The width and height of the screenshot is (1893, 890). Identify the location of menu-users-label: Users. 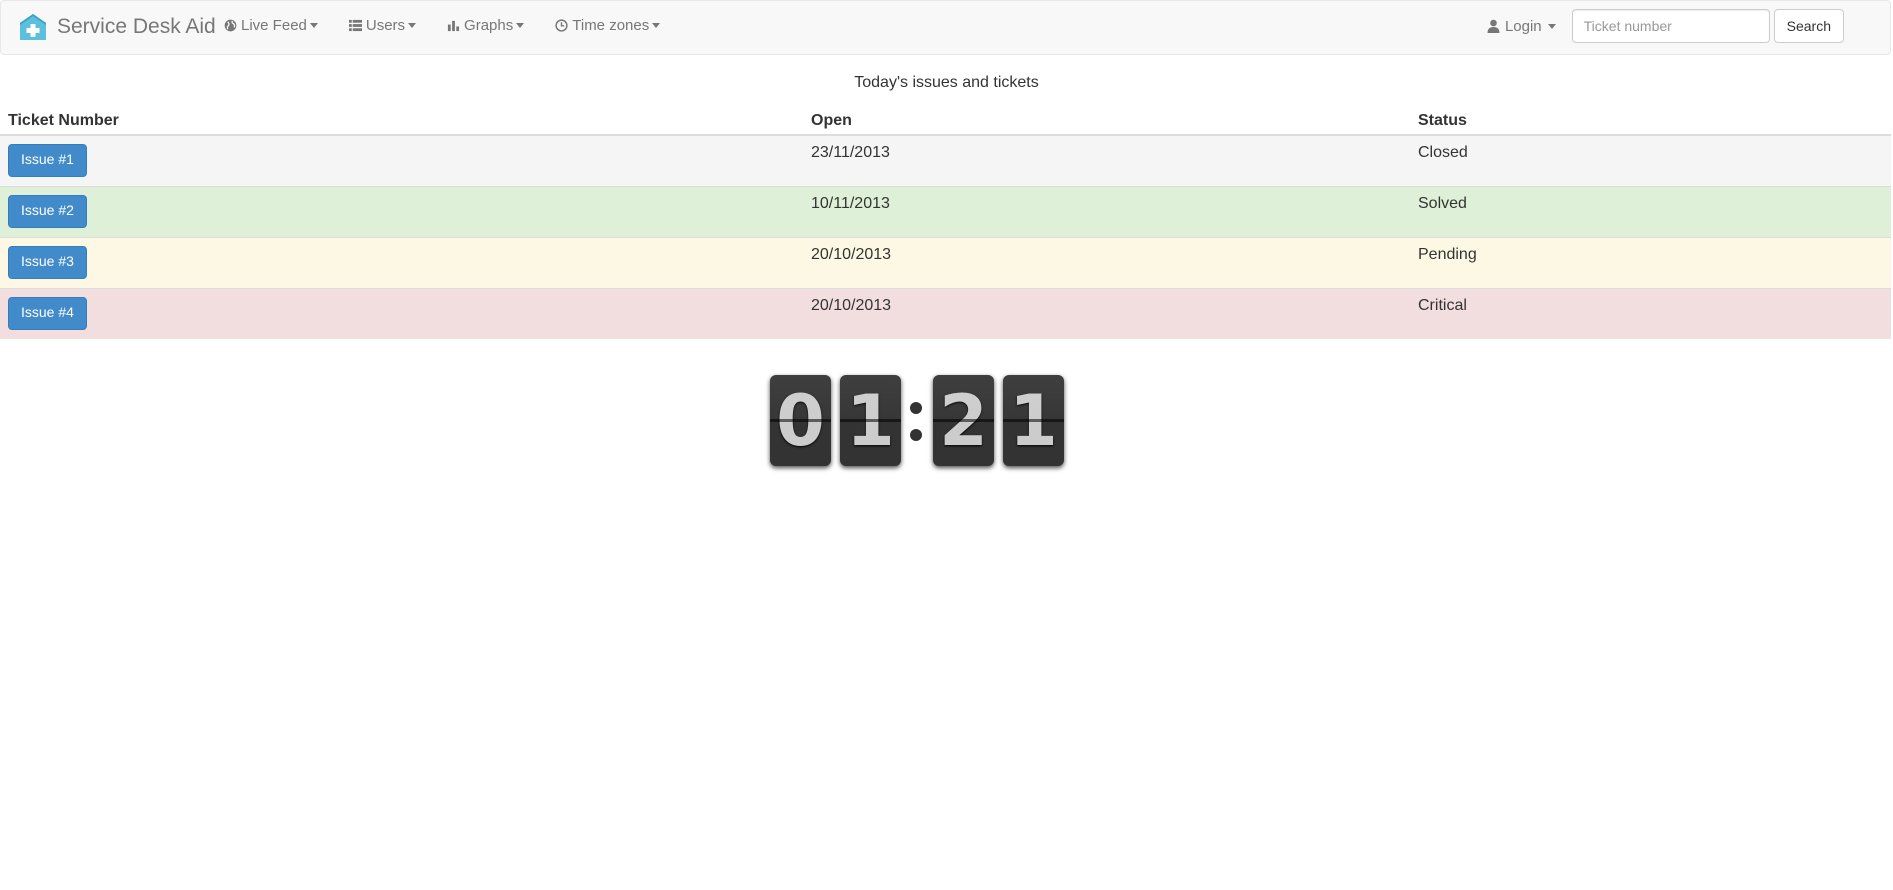
(385, 25).